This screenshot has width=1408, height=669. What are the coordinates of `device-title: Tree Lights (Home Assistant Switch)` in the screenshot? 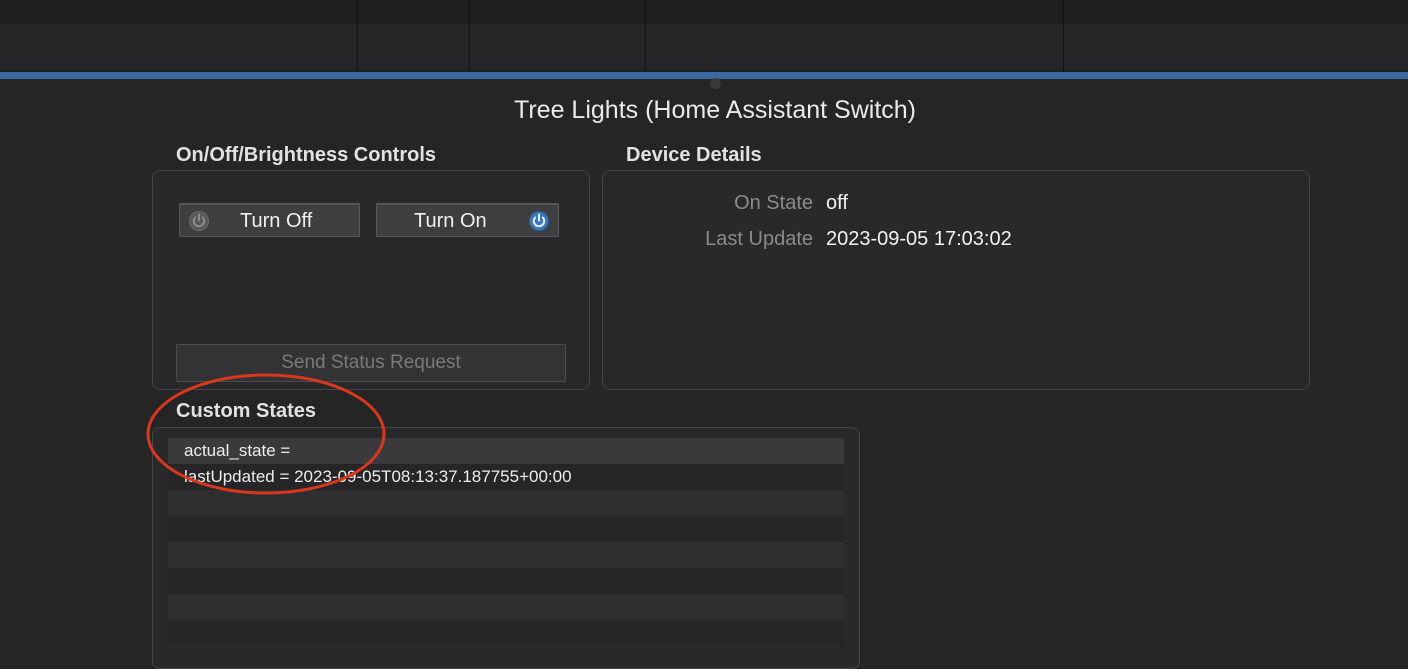 It's located at (715, 110).